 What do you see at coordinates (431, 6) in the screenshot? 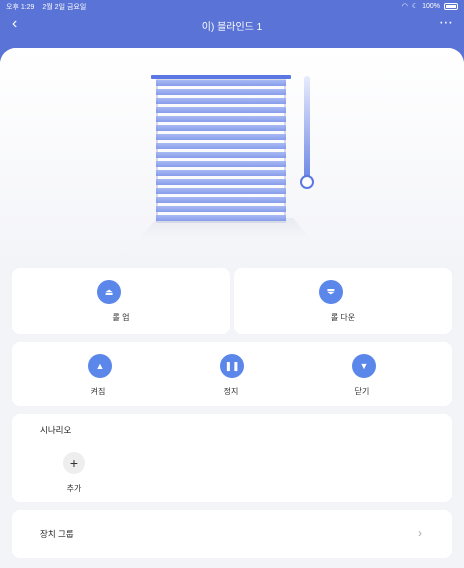
I see `battery-percent: 100%` at bounding box center [431, 6].